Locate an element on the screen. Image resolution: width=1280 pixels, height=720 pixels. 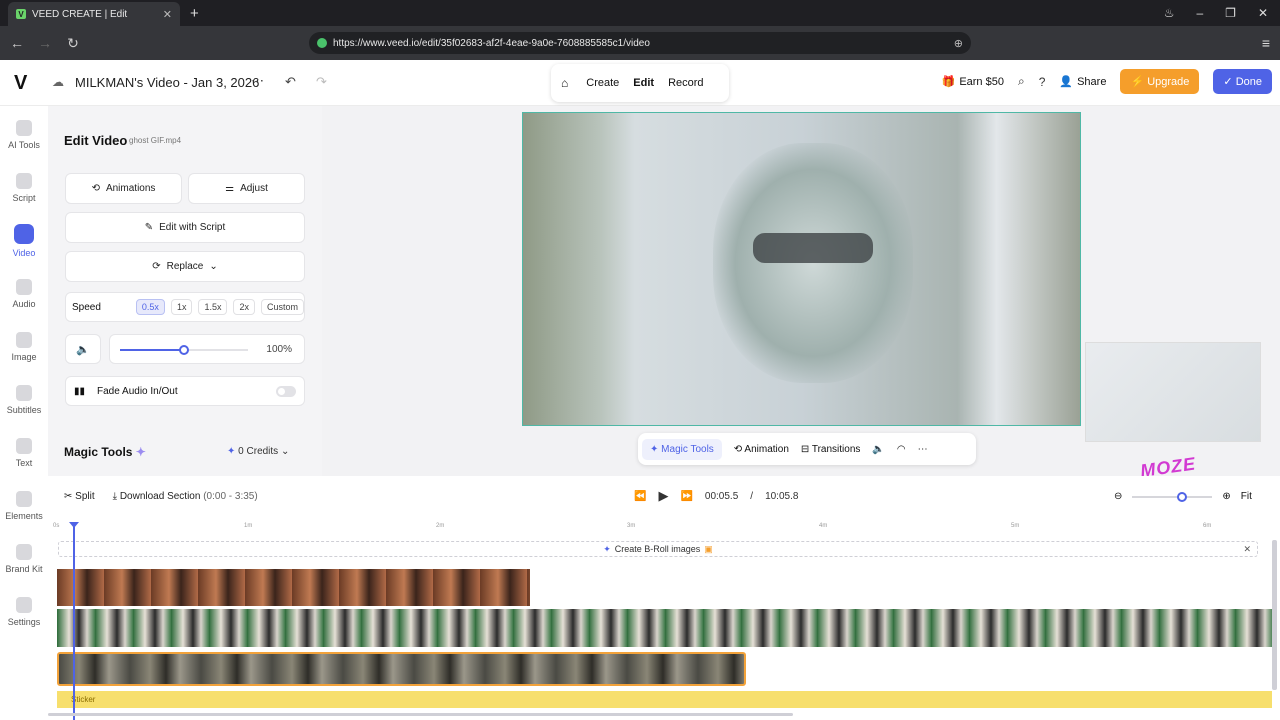
close-tab-icon: ✕ is located at coordinates (167, 14).